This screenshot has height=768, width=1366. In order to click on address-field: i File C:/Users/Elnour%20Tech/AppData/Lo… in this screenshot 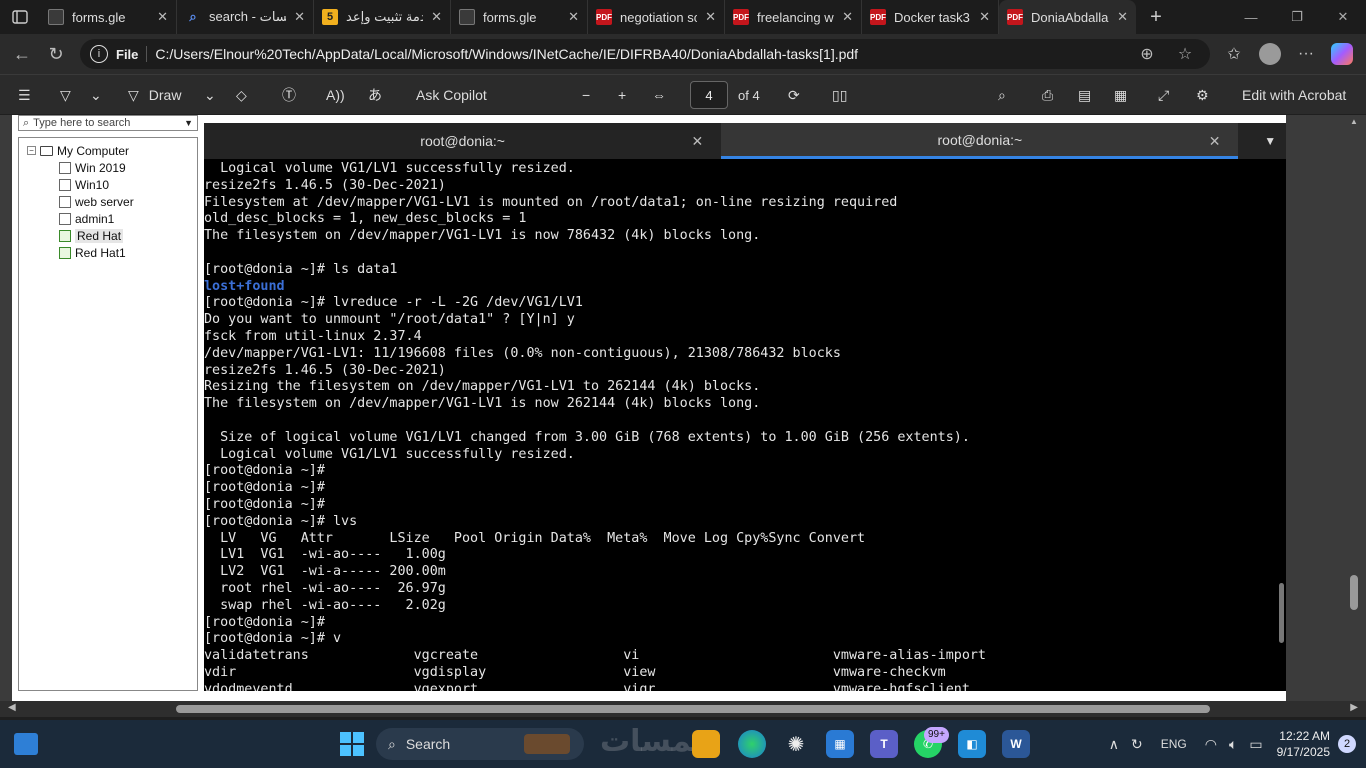, I will do `click(645, 54)`.